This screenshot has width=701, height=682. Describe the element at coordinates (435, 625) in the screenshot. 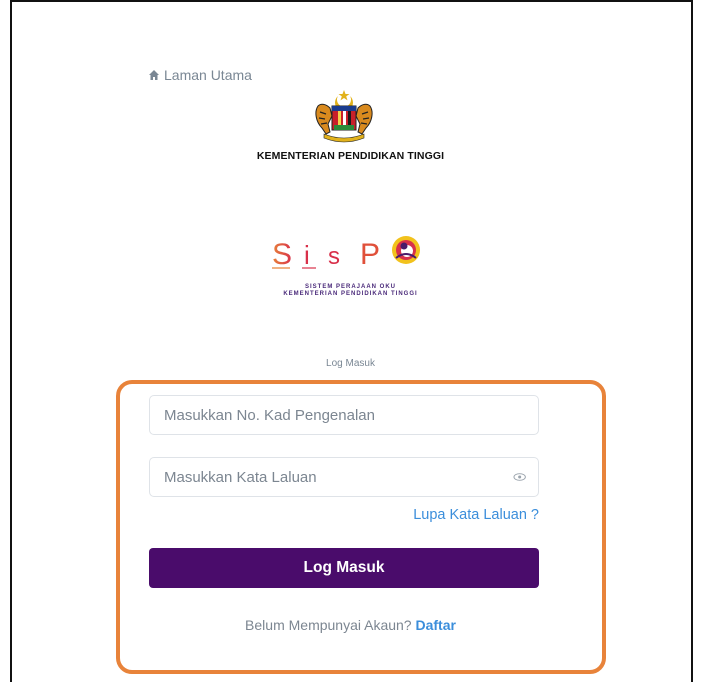

I see `register-link: Daftar` at that location.